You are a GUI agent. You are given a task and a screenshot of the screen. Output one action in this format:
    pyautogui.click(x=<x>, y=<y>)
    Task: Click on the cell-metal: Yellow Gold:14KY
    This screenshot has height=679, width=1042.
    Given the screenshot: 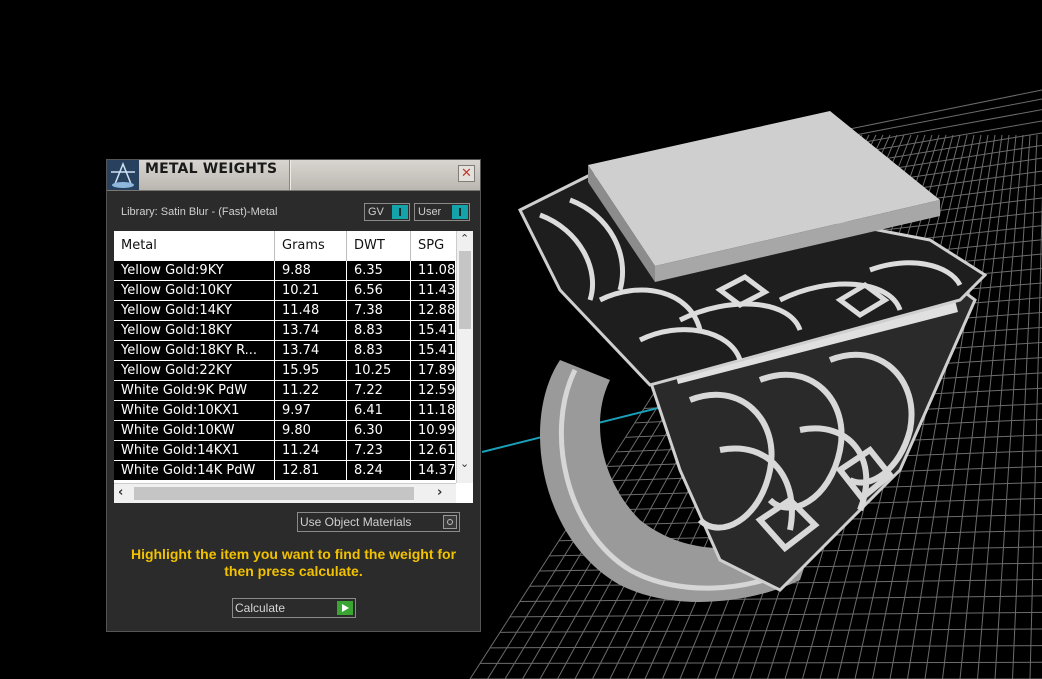 What is the action you would take?
    pyautogui.click(x=194, y=310)
    